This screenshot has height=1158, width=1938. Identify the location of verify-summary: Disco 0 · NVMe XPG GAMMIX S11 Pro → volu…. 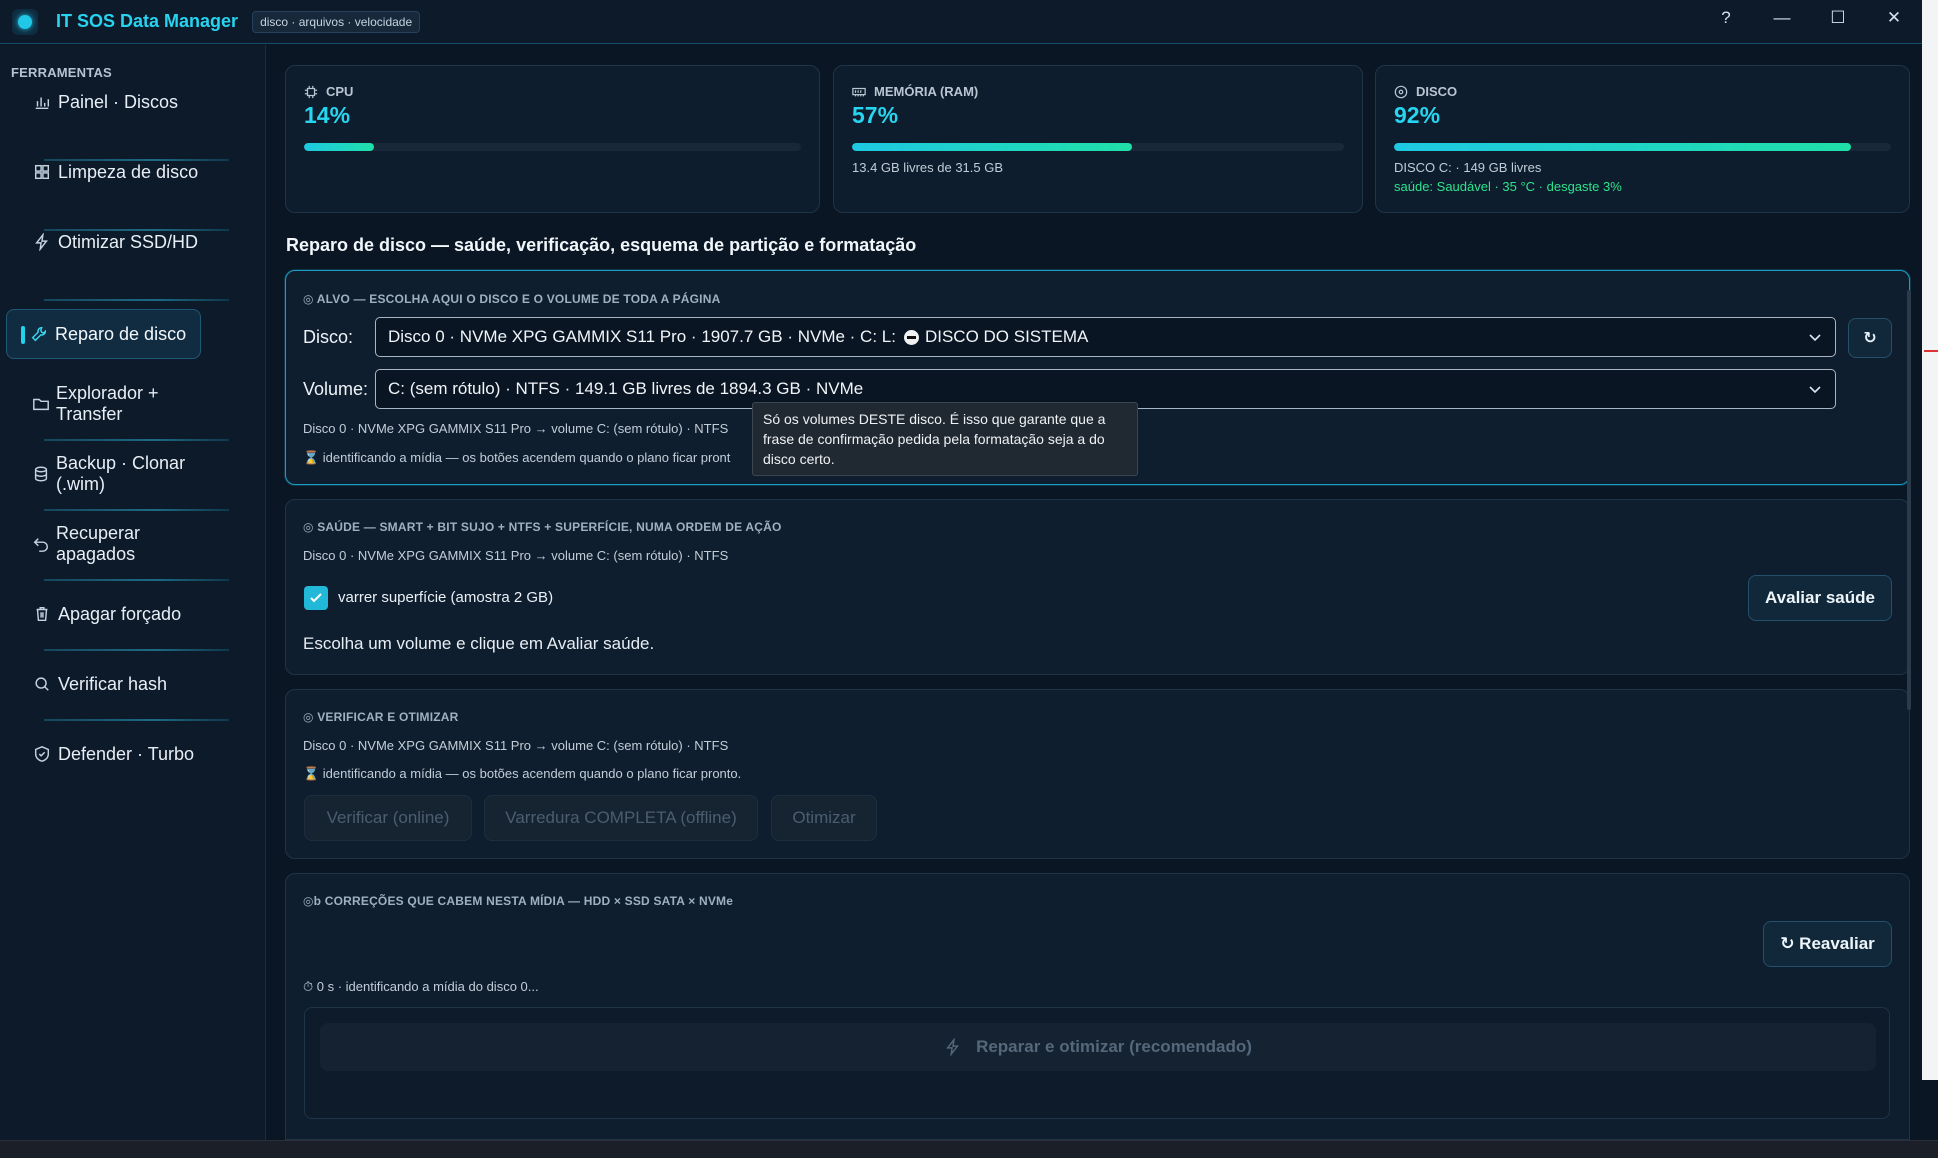
(516, 745).